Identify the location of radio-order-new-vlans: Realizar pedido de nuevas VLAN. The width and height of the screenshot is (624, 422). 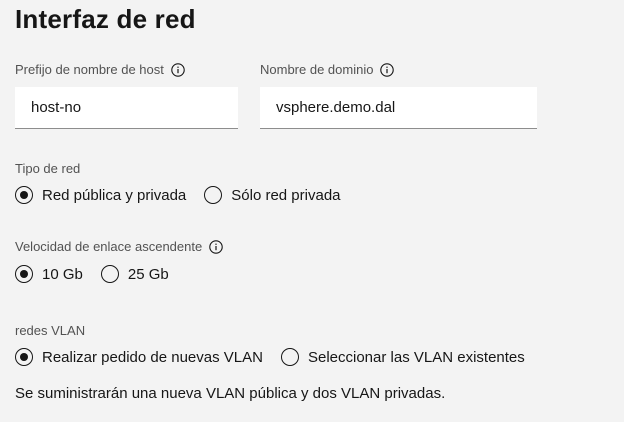
(139, 357).